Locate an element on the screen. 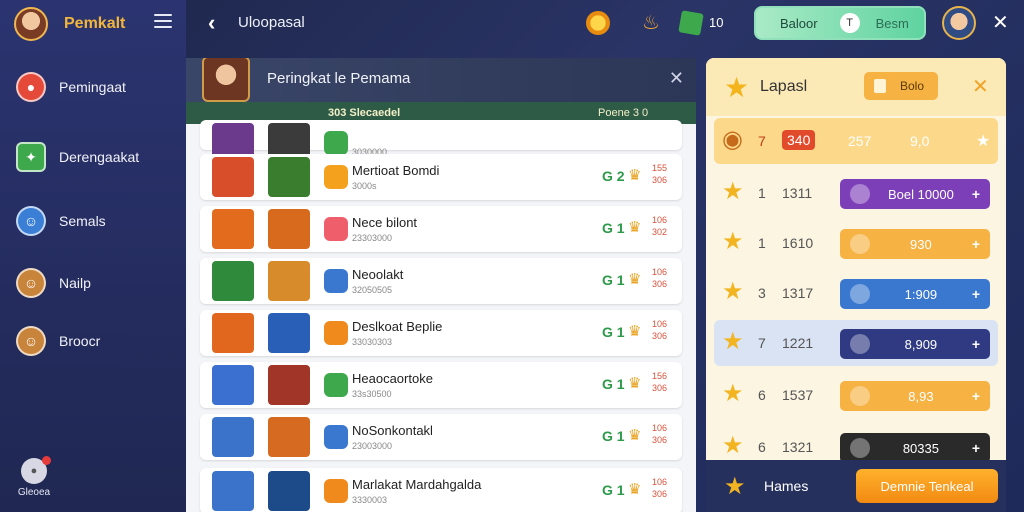  flame-icon: ♨ is located at coordinates (653, 22).